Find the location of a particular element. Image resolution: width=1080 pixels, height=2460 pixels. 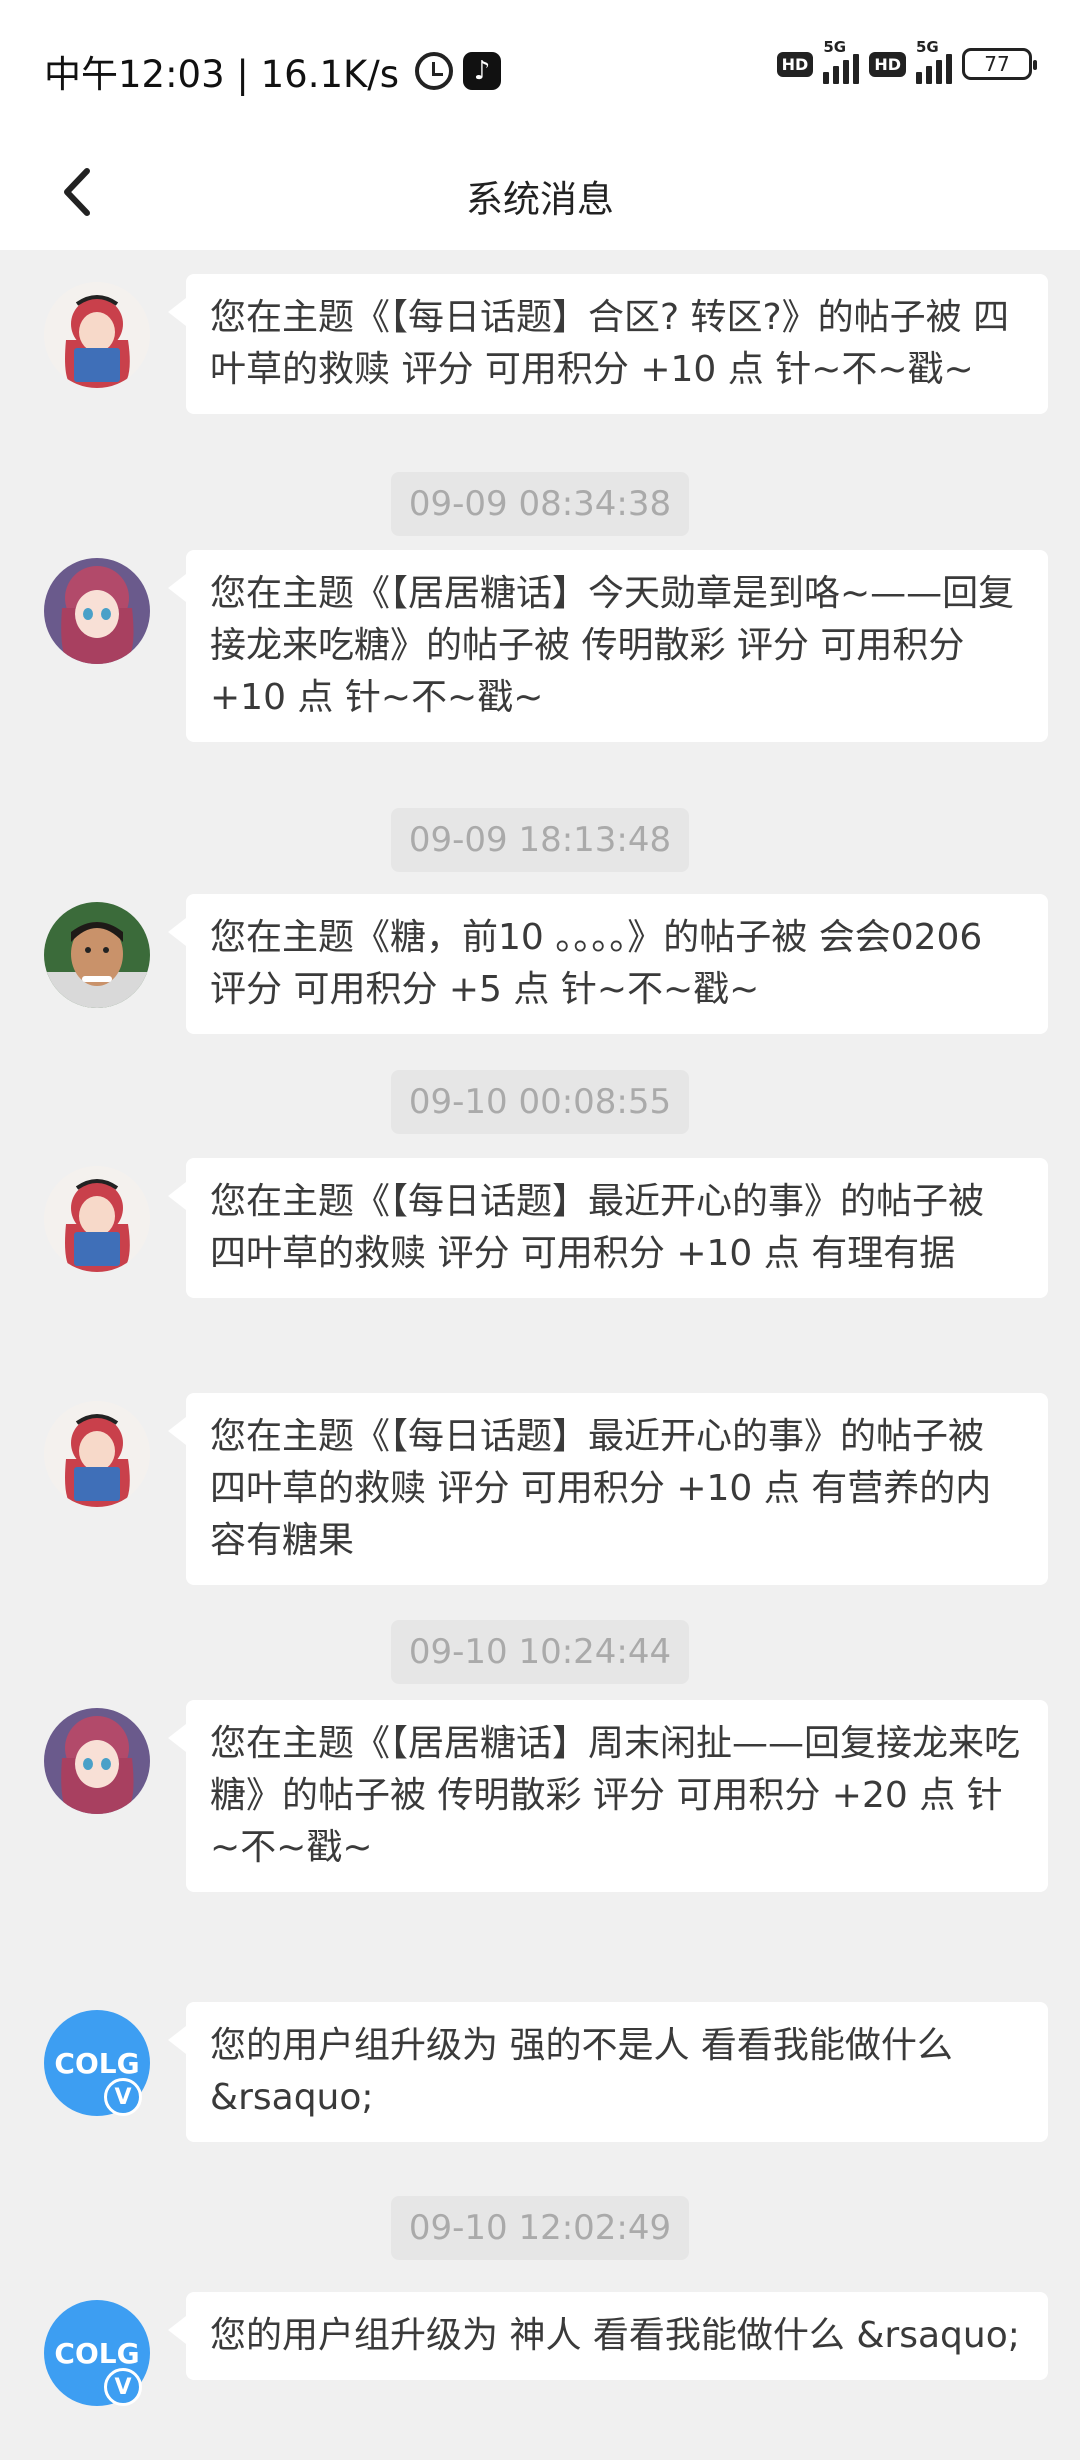

status-time-speed: 中午12:03 | 16.1K/s is located at coordinates (222, 74).